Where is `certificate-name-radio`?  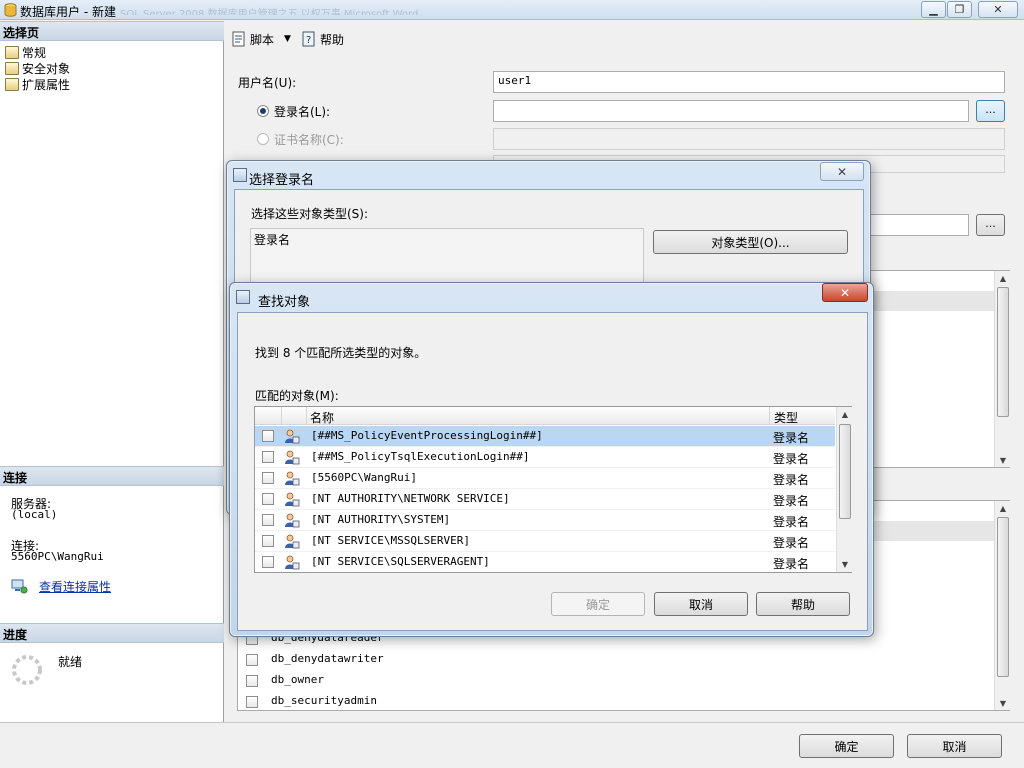
certificate-name-radio is located at coordinates (263, 139).